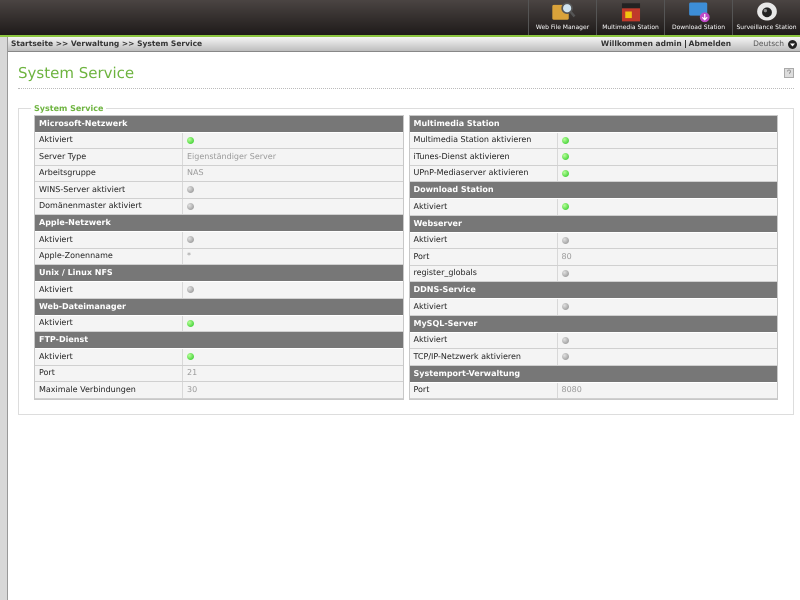 The height and width of the screenshot is (600, 800). I want to click on row-value: 8080, so click(572, 390).